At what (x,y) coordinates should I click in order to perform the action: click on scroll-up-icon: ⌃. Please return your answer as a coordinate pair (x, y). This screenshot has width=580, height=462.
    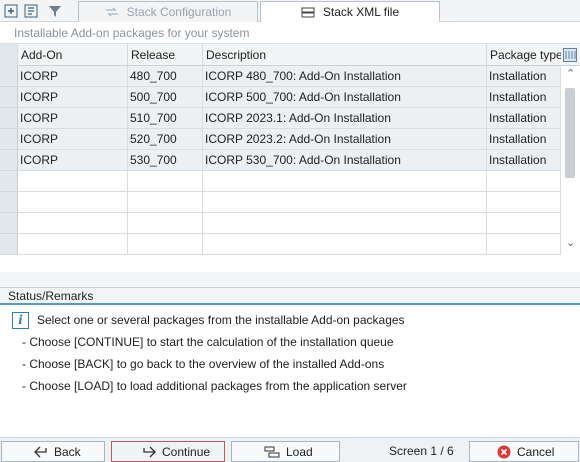
    Looking at the image, I should click on (570, 73).